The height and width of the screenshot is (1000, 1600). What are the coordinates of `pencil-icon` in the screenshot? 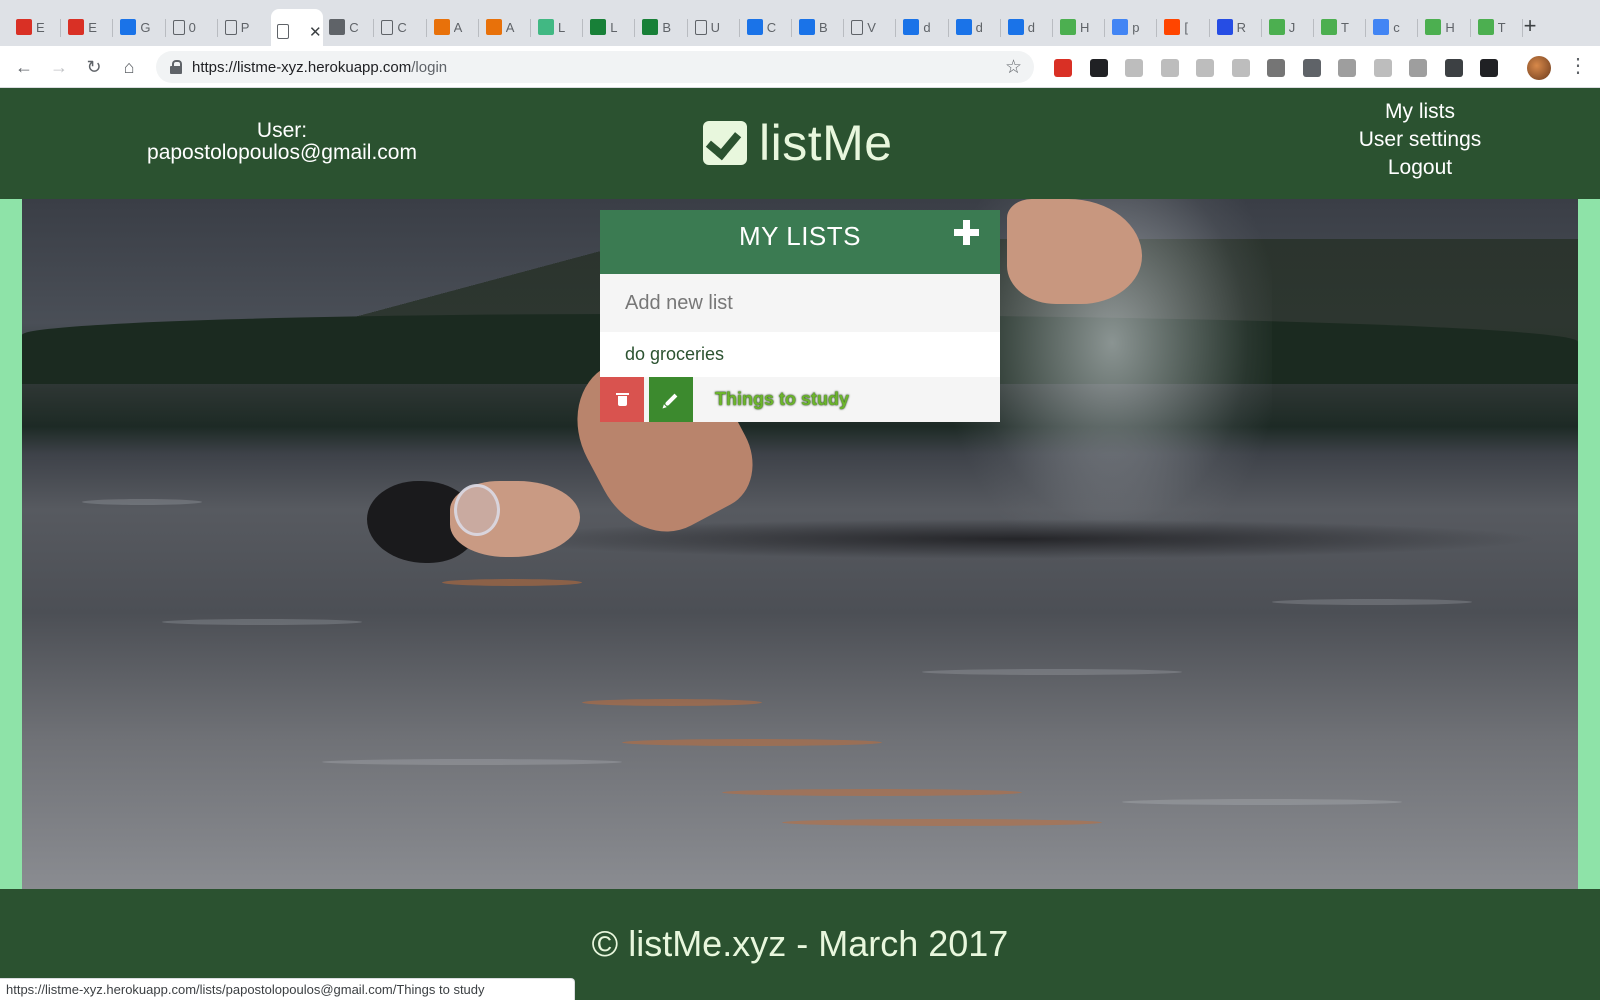 It's located at (671, 399).